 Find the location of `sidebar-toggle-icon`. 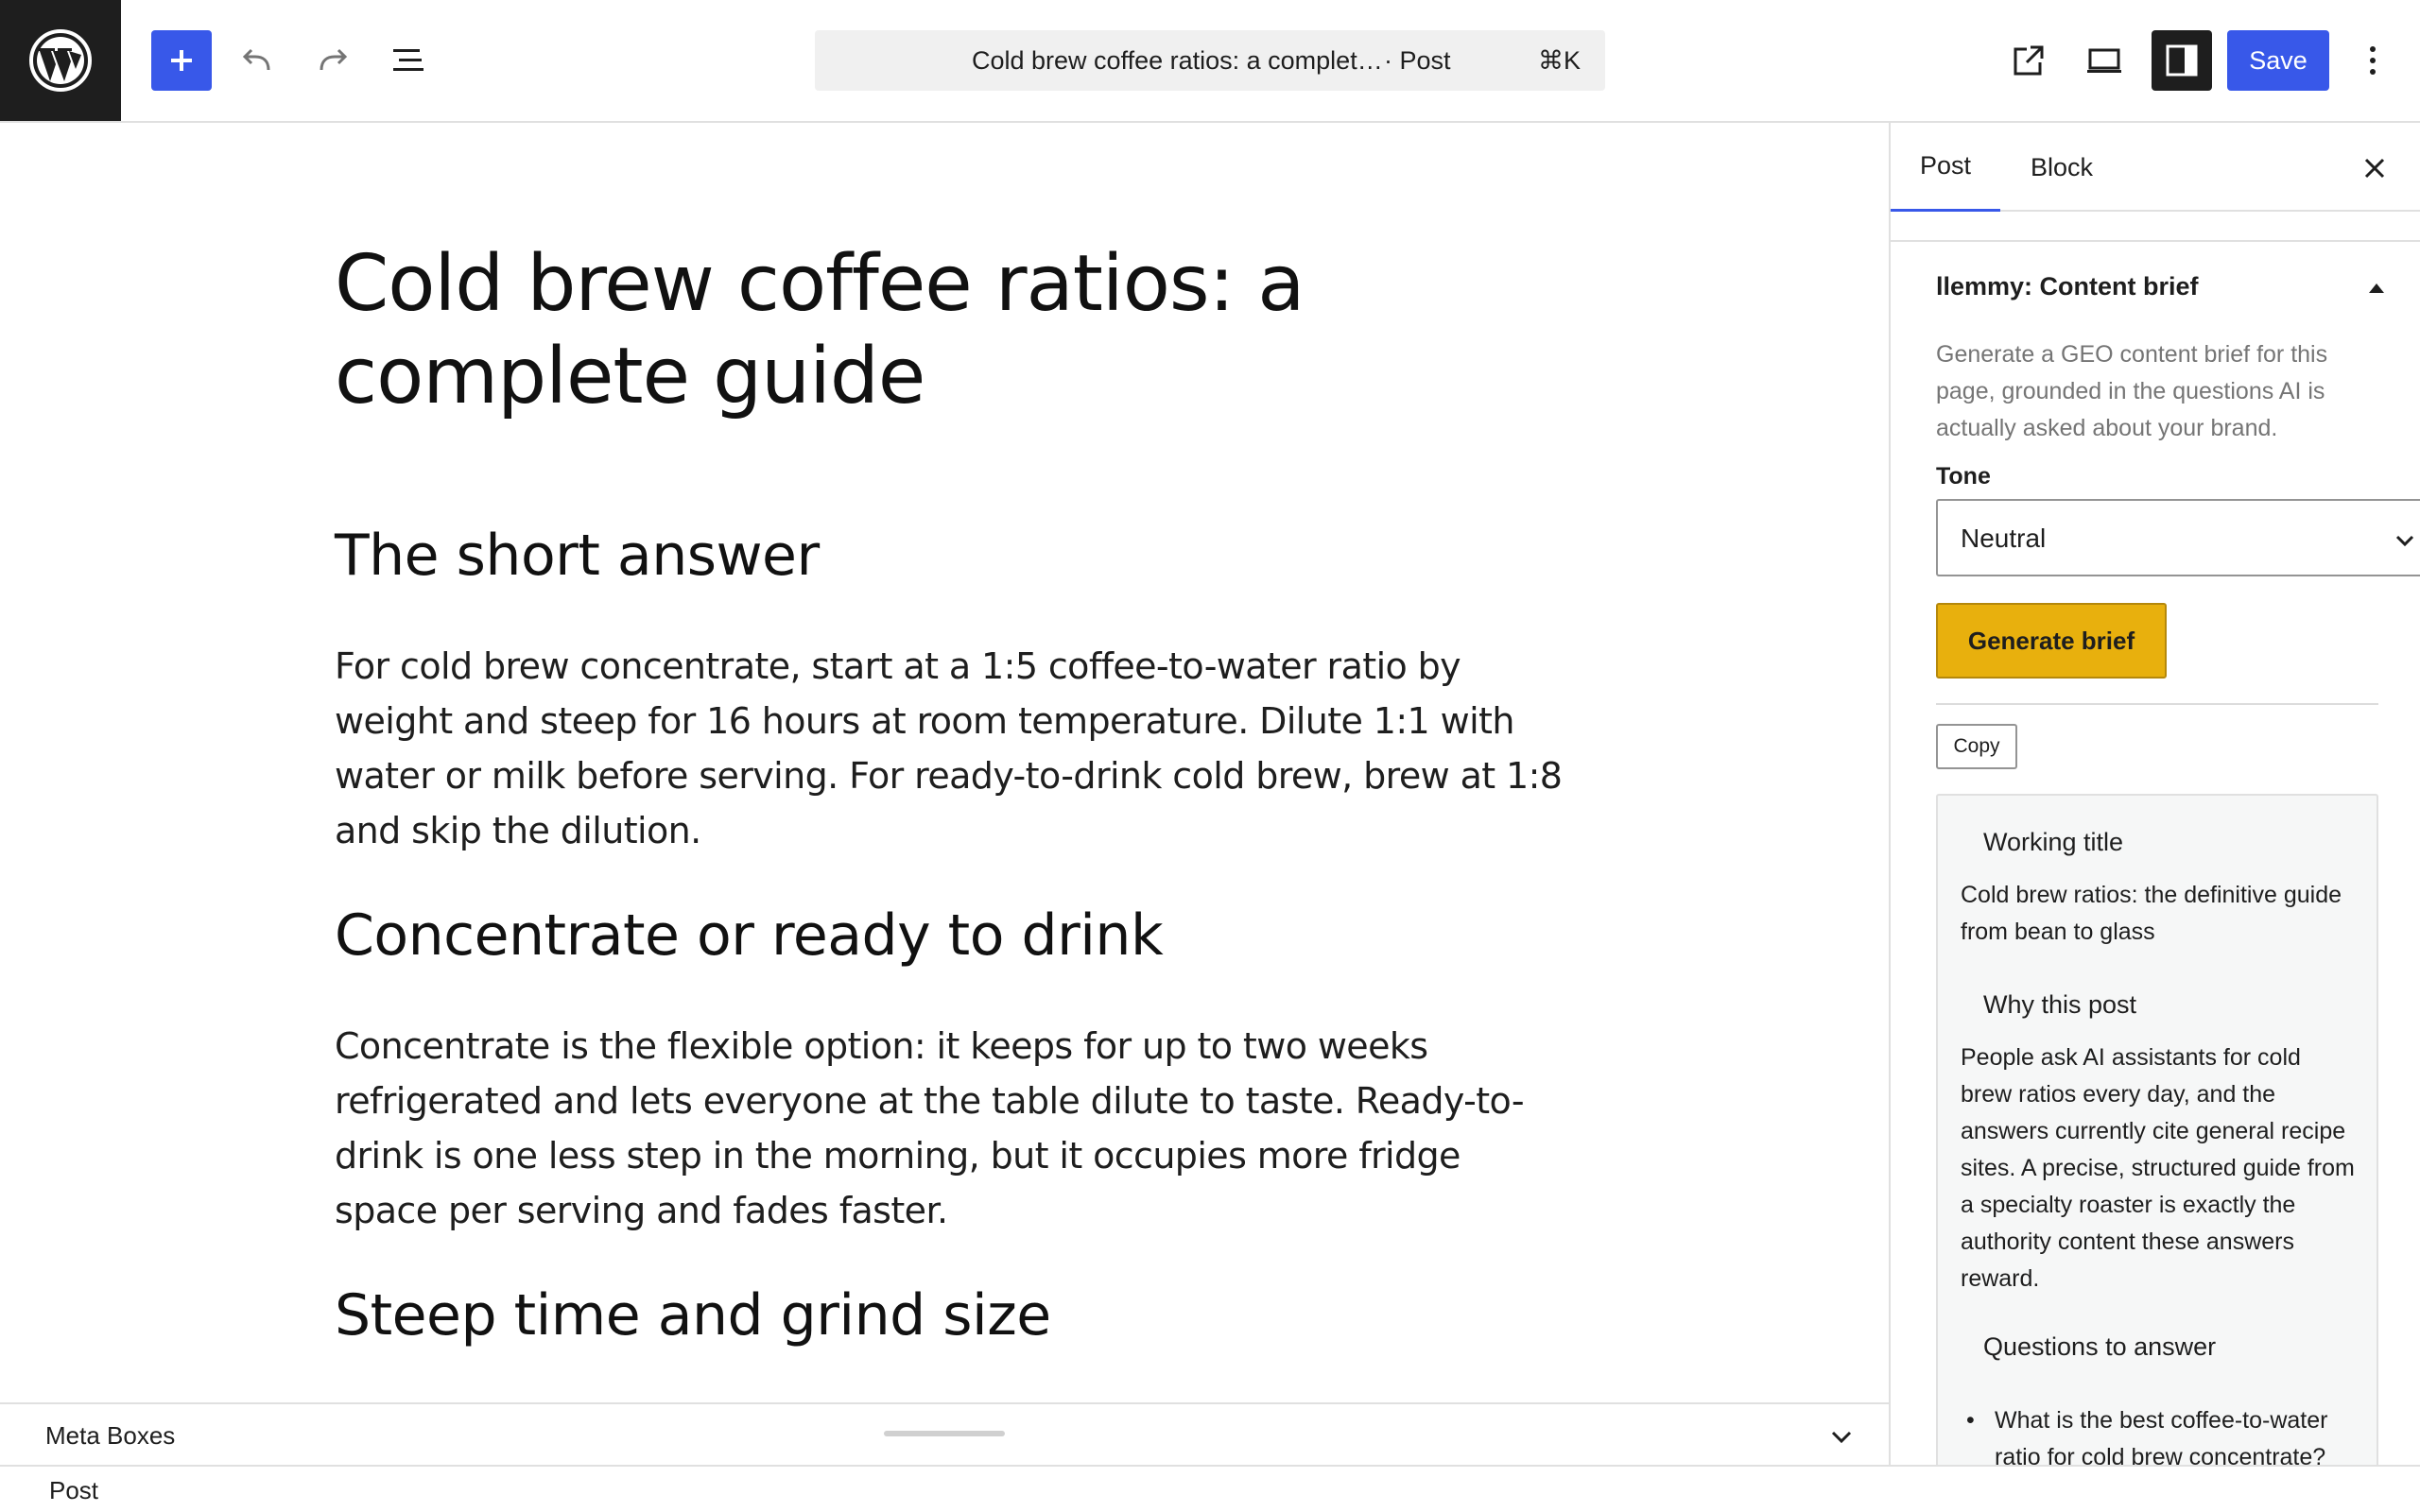

sidebar-toggle-icon is located at coordinates (2182, 60).